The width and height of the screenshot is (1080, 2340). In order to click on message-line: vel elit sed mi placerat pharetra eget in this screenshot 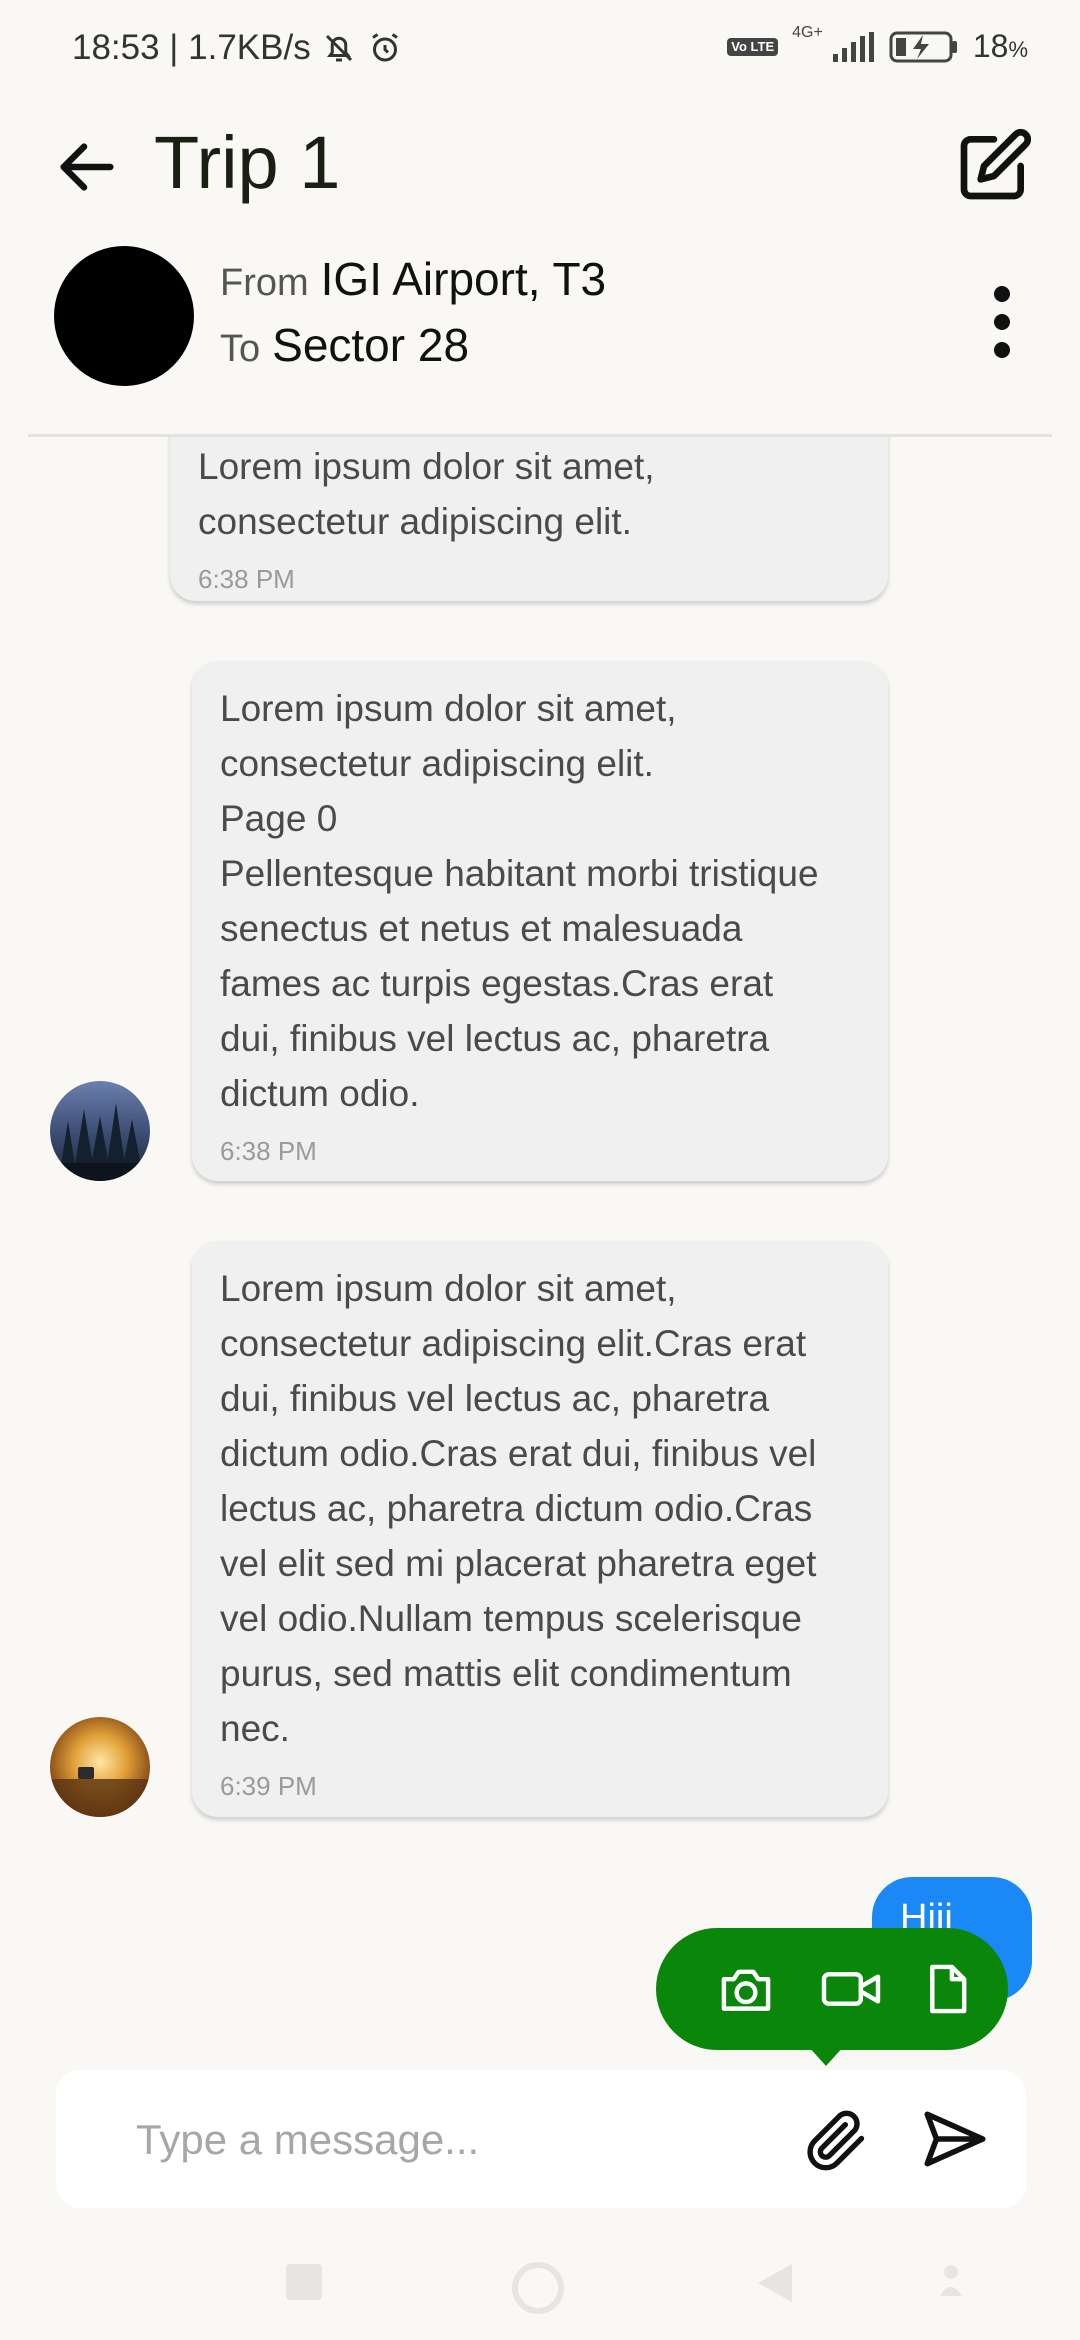, I will do `click(518, 1563)`.